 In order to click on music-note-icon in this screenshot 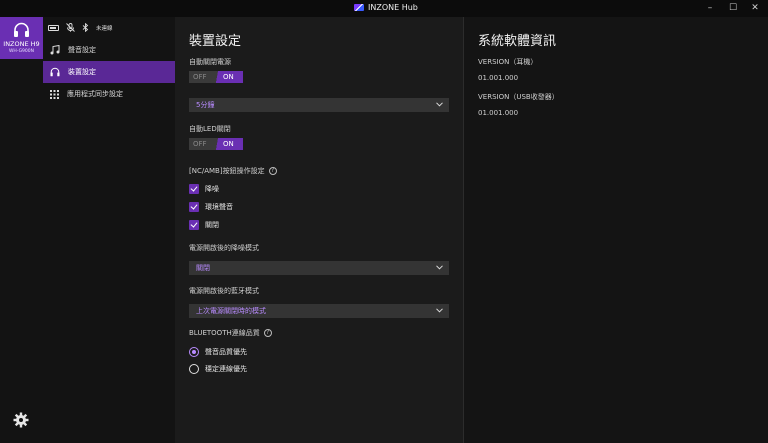, I will do `click(55, 50)`.